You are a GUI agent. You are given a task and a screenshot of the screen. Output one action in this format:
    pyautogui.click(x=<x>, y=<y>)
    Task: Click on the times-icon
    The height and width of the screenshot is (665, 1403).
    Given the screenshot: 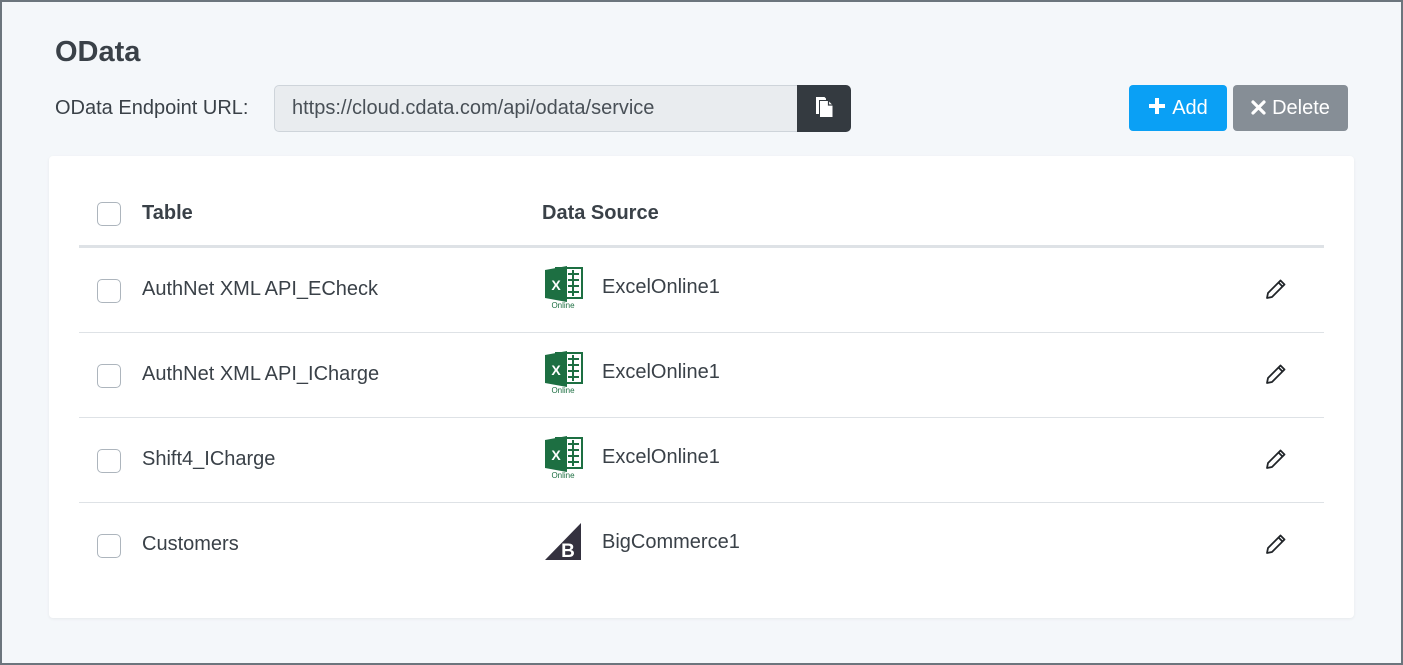 What is the action you would take?
    pyautogui.click(x=1258, y=108)
    